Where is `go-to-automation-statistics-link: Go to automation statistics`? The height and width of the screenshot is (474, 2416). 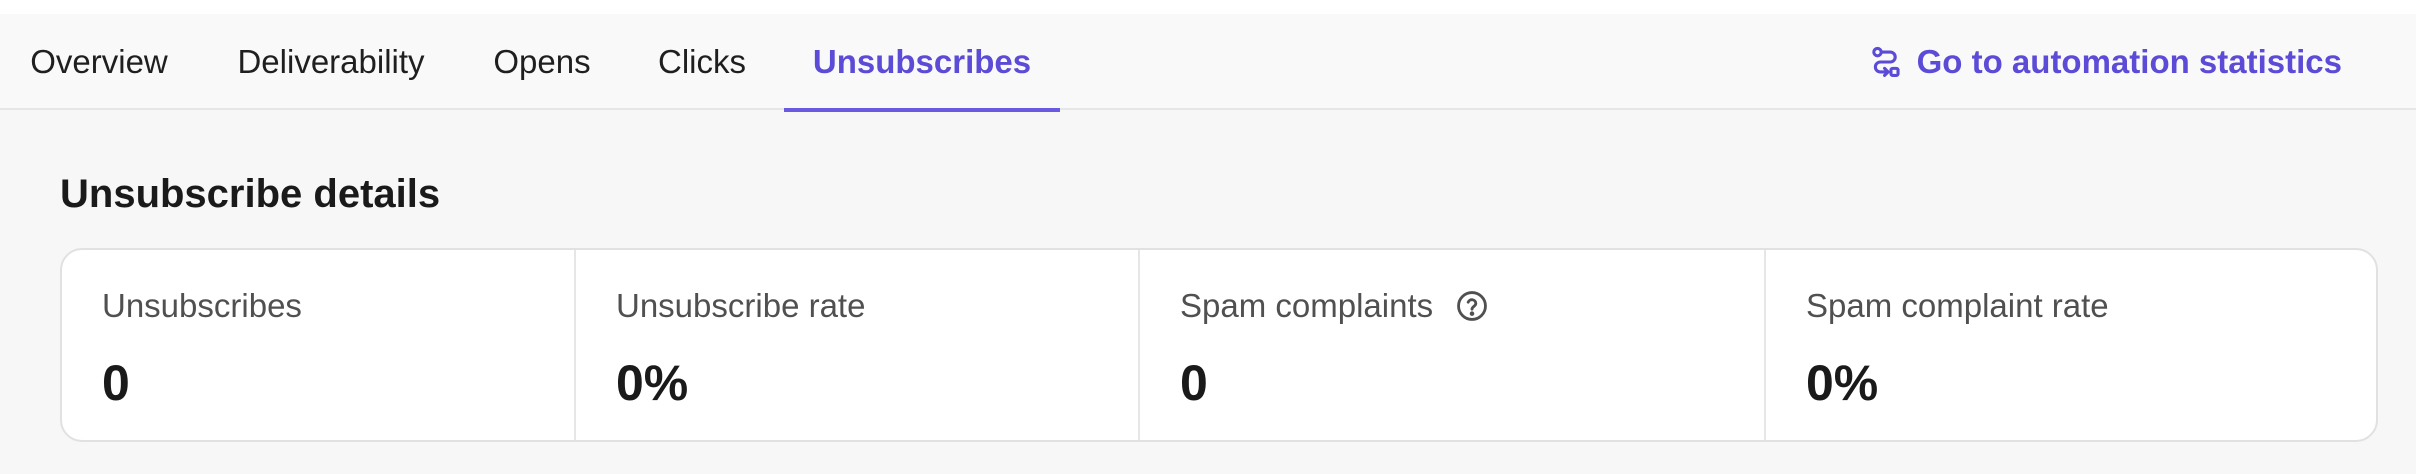 go-to-automation-statistics-link: Go to automation statistics is located at coordinates (2105, 62).